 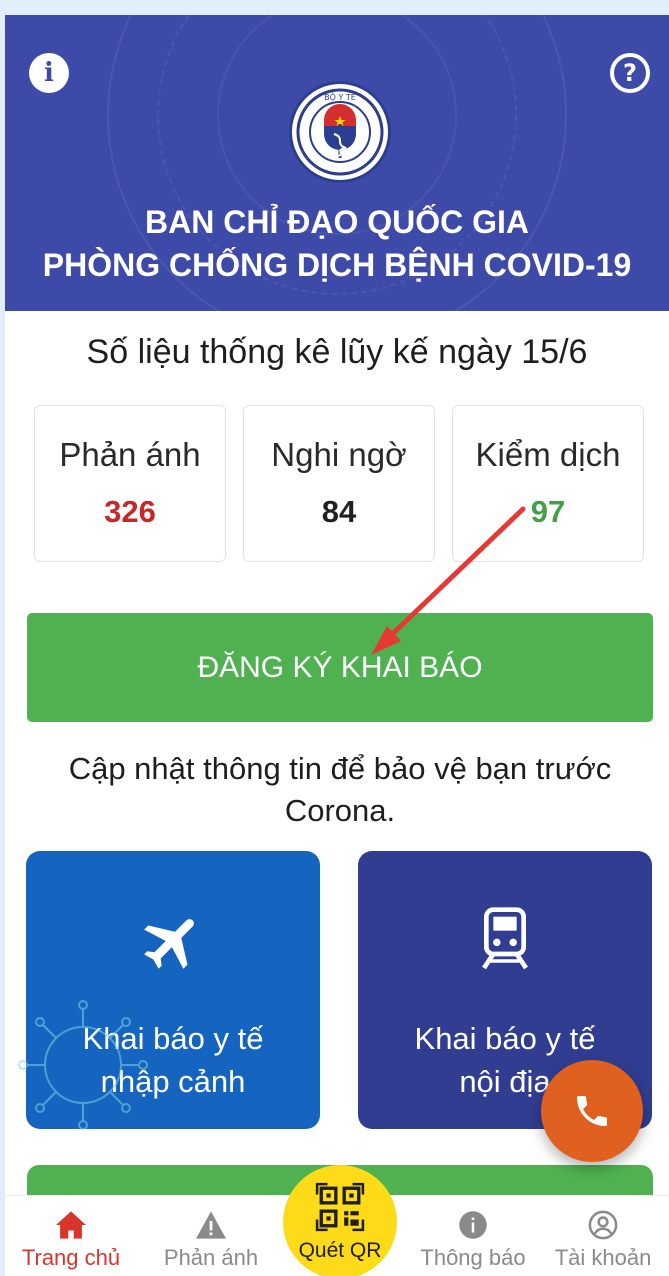 What do you see at coordinates (71, 1257) in the screenshot?
I see `nav-label: Trang chủ` at bounding box center [71, 1257].